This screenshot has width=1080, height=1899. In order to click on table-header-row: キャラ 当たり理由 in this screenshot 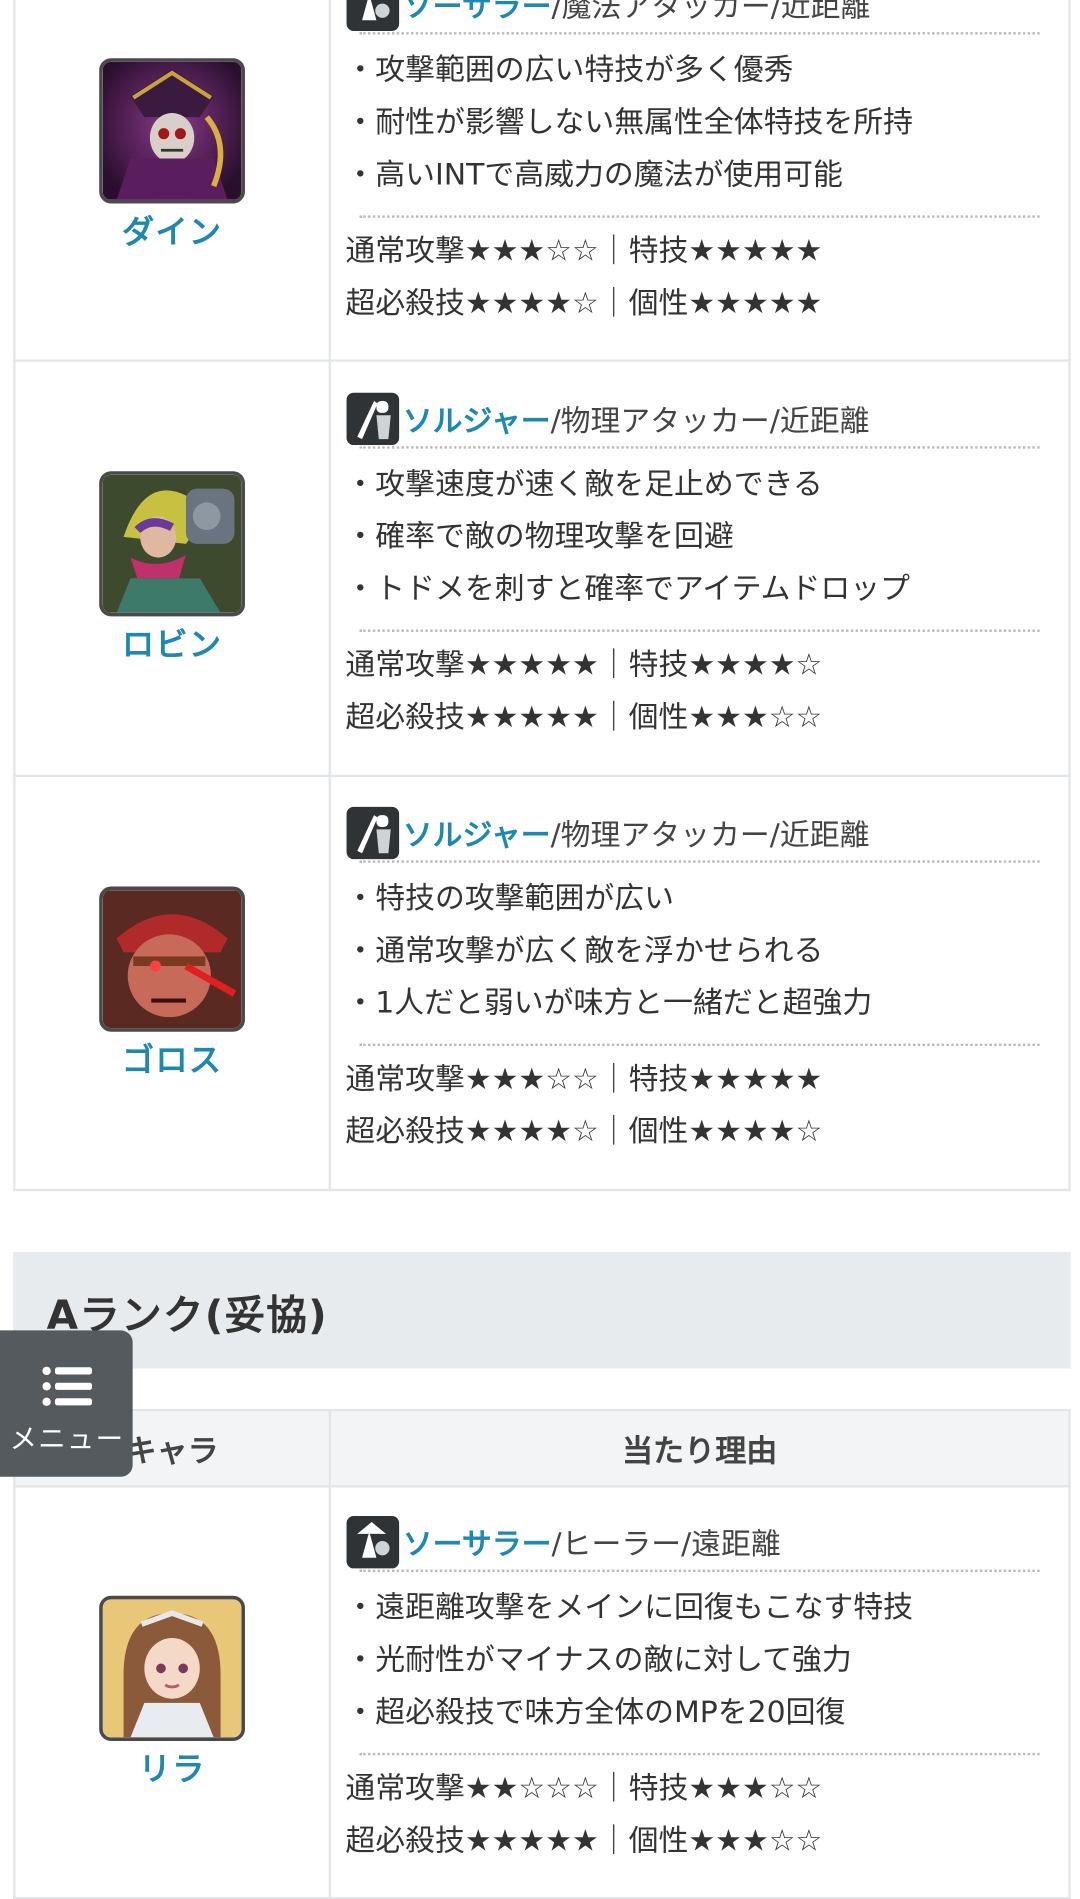, I will do `click(542, 1448)`.